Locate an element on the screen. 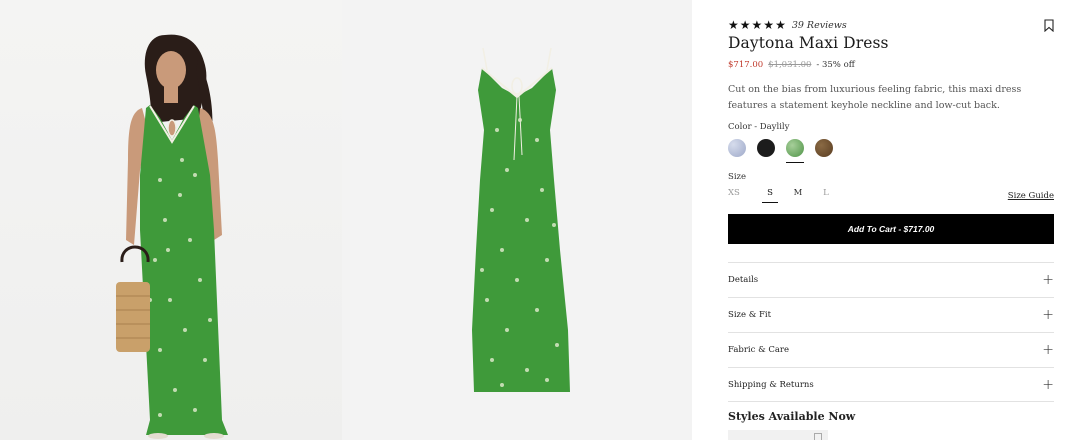 The image size is (1080, 440). size-option-label: S is located at coordinates (770, 195).